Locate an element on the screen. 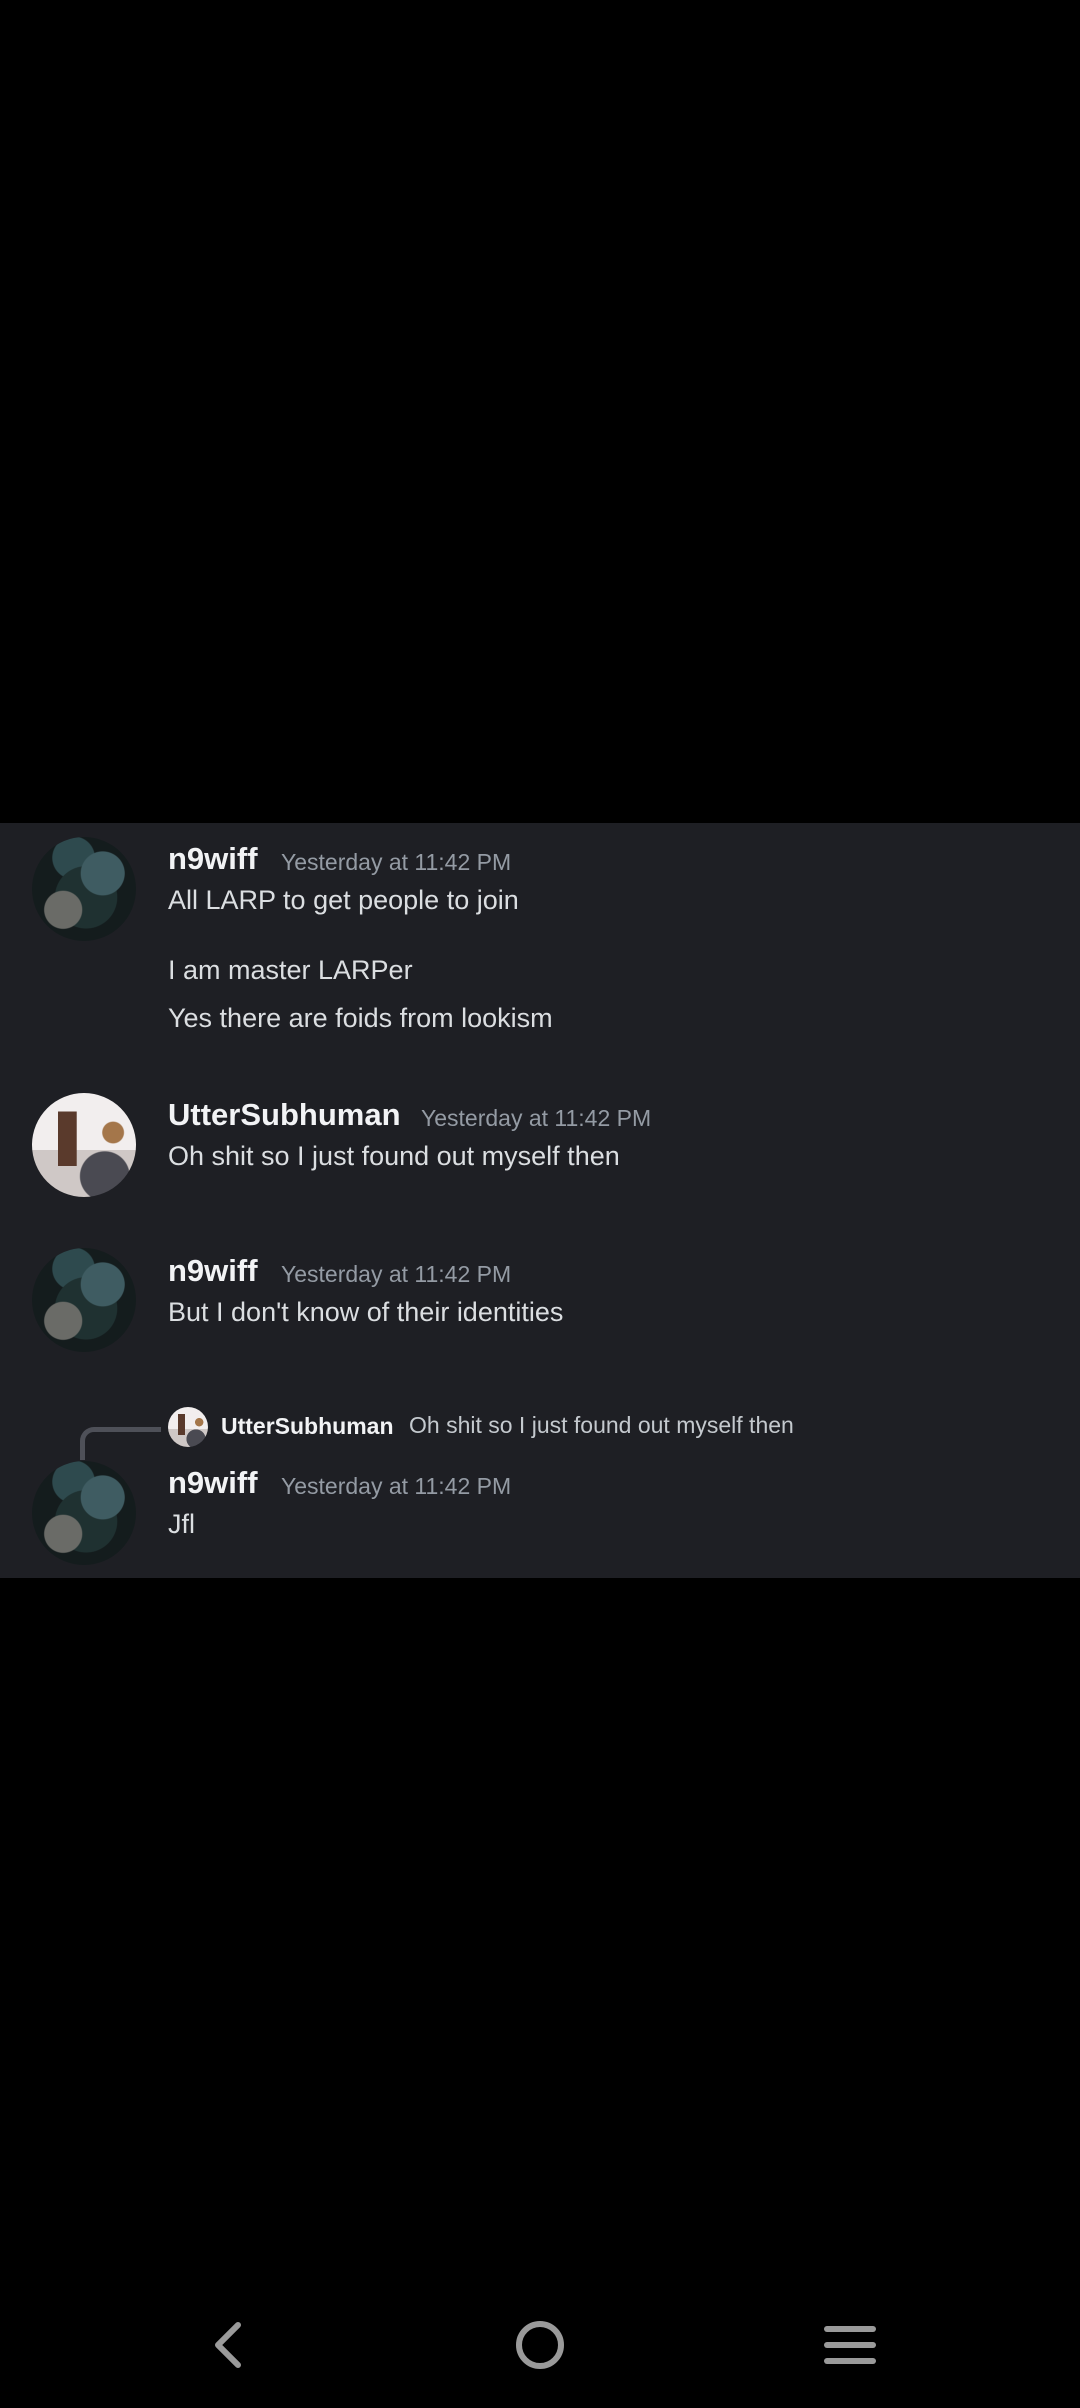 This screenshot has width=1080, height=2408. recents-button is located at coordinates (850, 2345).